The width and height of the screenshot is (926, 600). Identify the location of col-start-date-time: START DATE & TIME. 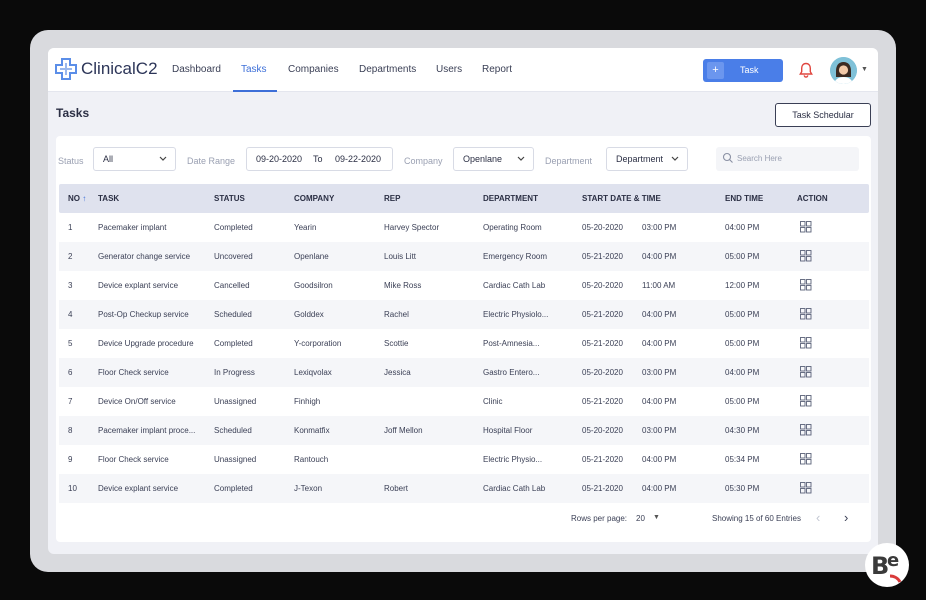
(621, 198).